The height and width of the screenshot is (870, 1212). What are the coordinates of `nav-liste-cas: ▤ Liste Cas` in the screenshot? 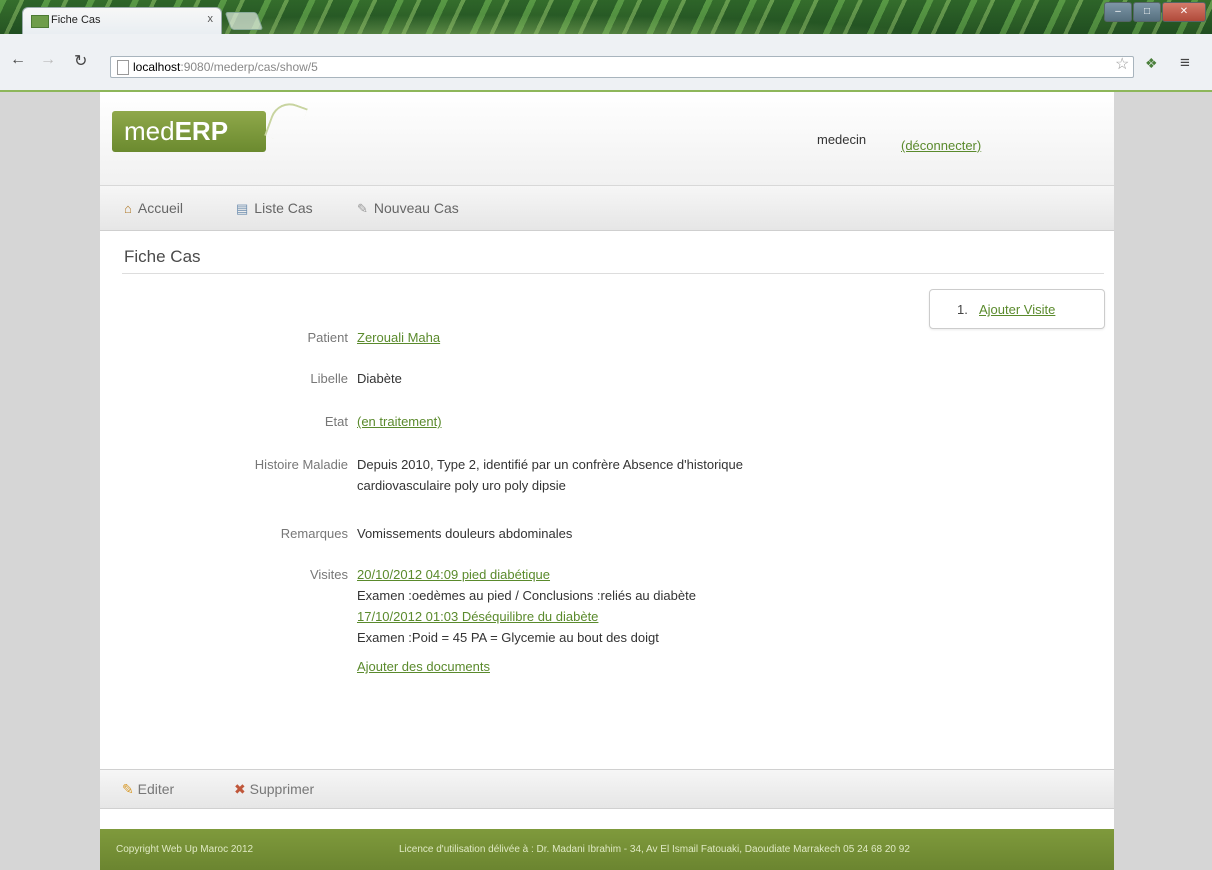 It's located at (274, 208).